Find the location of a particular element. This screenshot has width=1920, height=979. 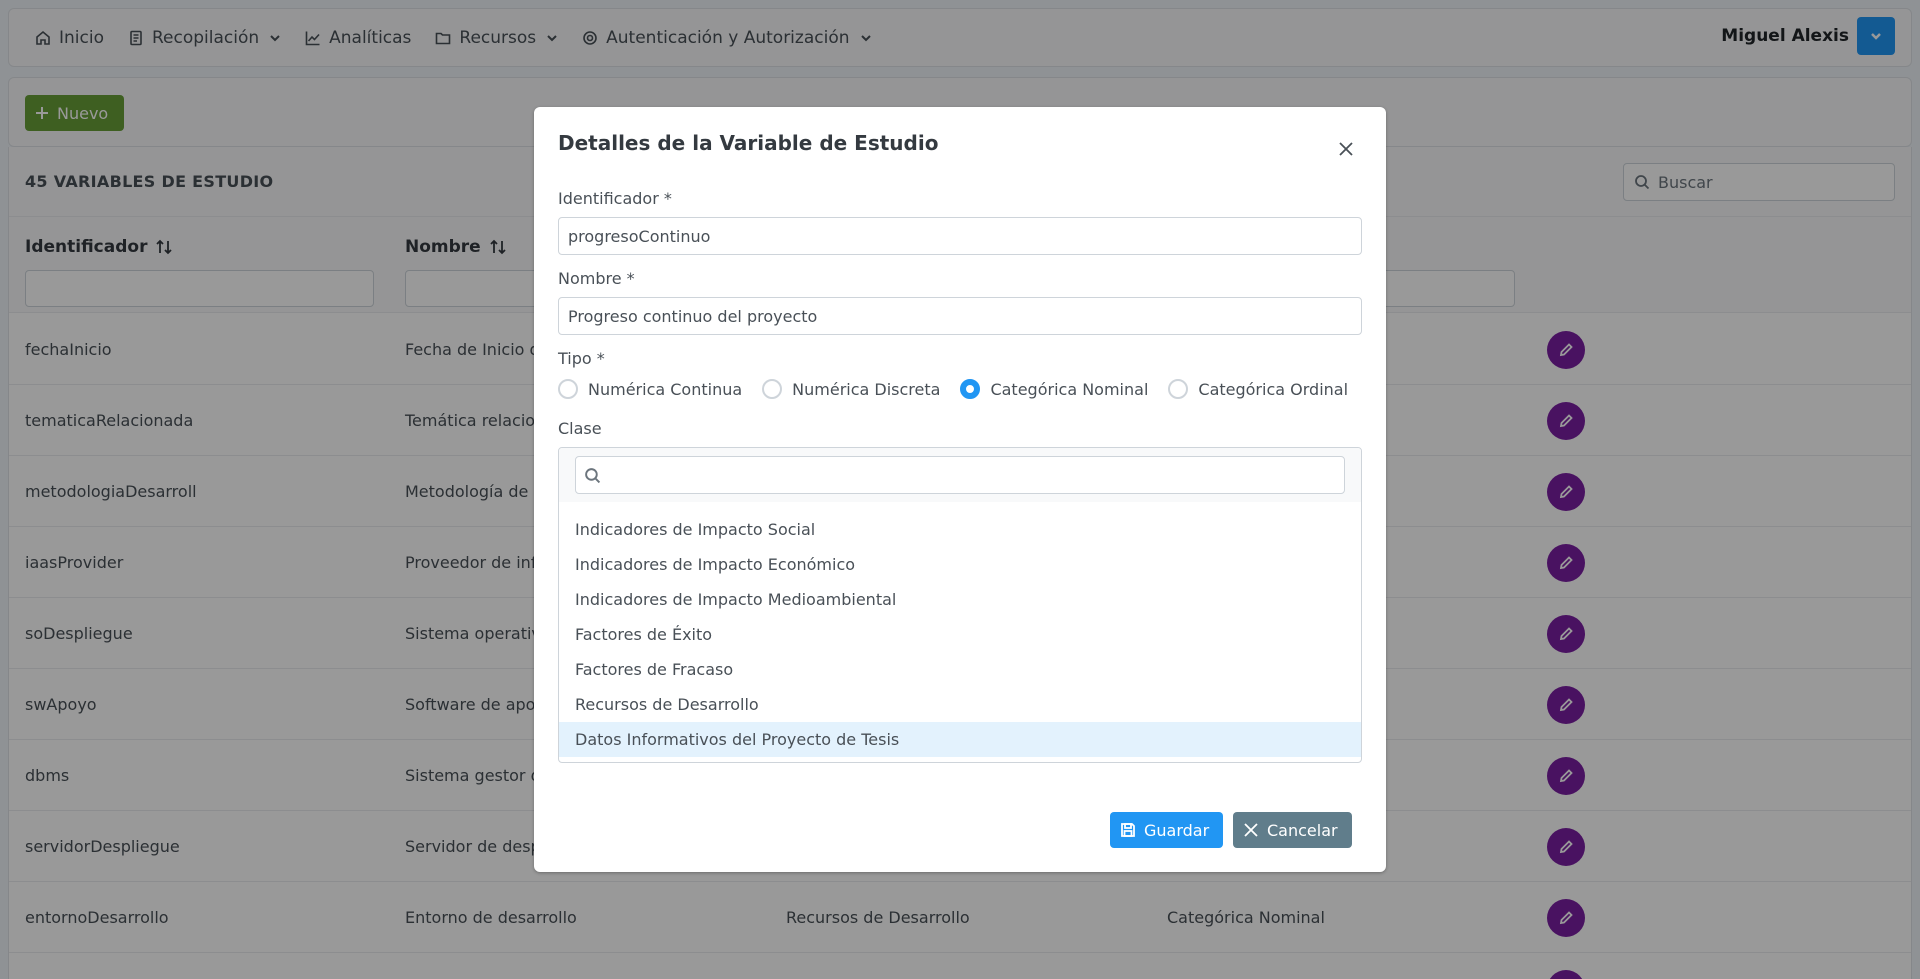

save-button-label: Guardar is located at coordinates (1177, 830).